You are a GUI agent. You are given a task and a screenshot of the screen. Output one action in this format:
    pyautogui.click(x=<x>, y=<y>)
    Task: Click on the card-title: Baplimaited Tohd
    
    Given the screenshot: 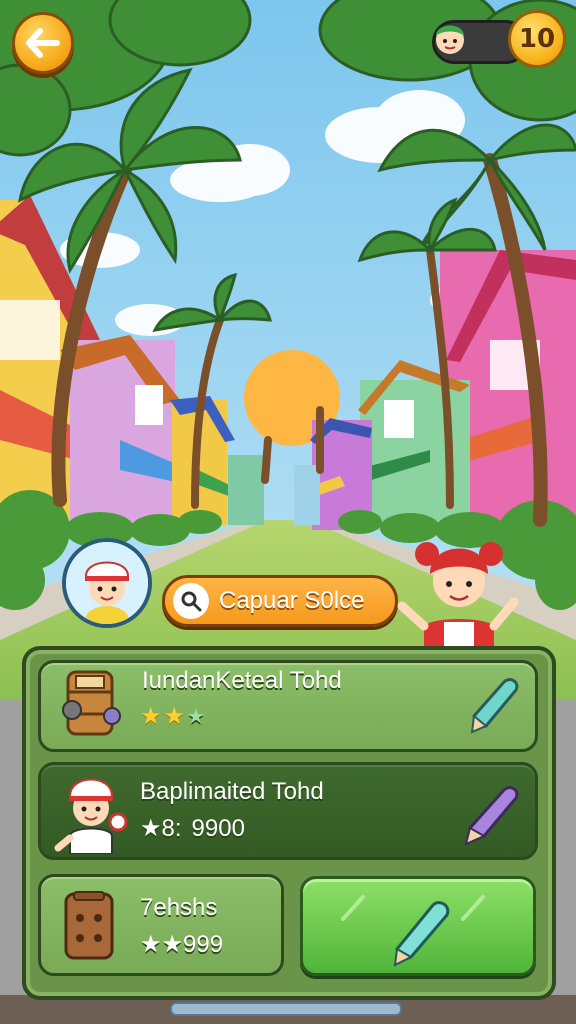 What is the action you would take?
    pyautogui.click(x=232, y=791)
    